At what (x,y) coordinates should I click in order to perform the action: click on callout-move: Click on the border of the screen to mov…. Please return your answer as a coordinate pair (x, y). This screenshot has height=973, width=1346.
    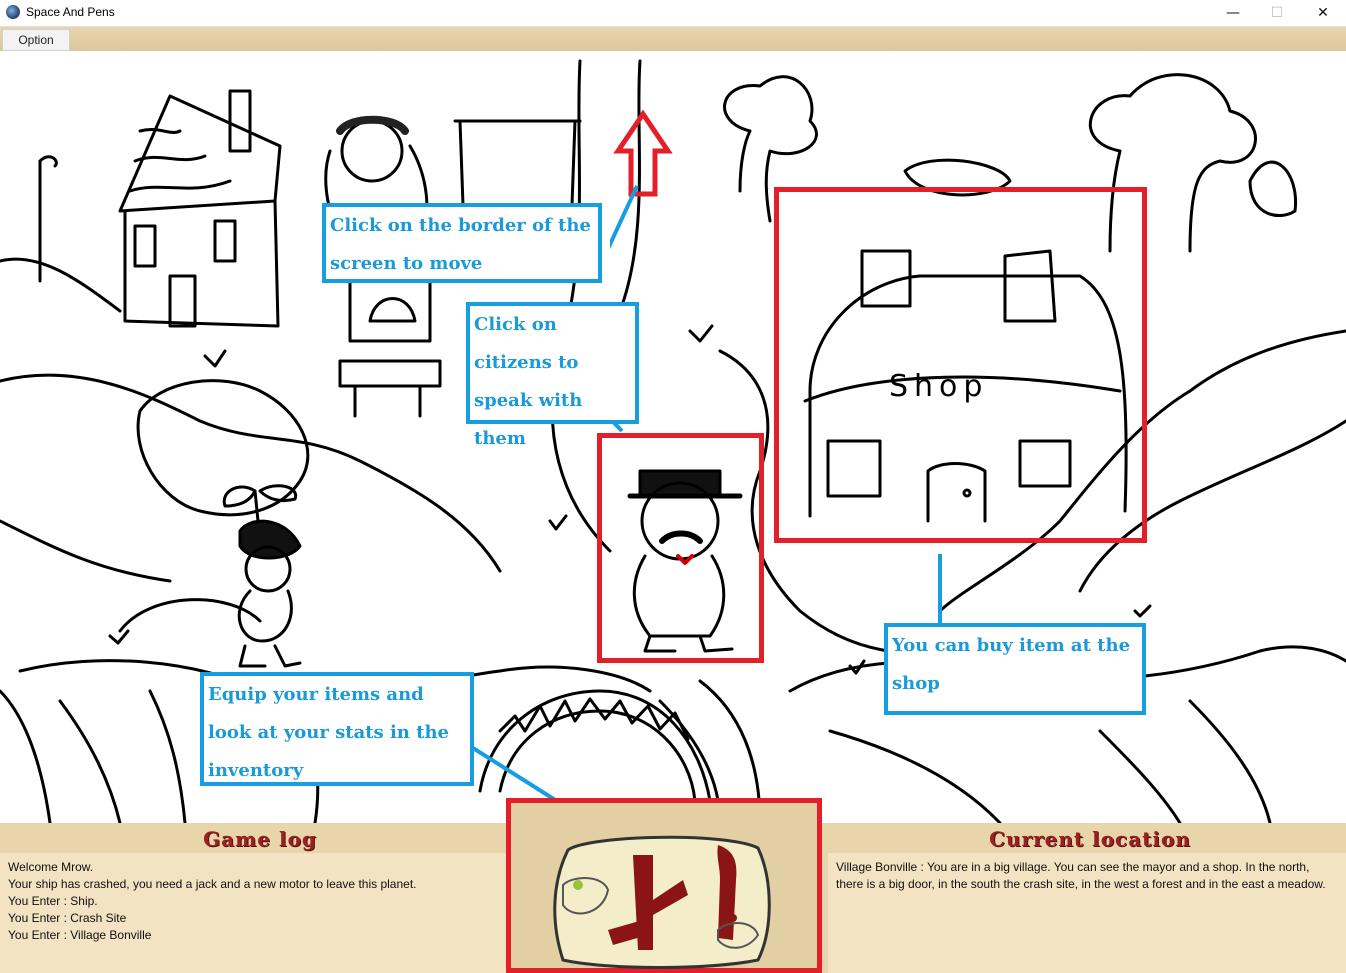
    Looking at the image, I should click on (462, 243).